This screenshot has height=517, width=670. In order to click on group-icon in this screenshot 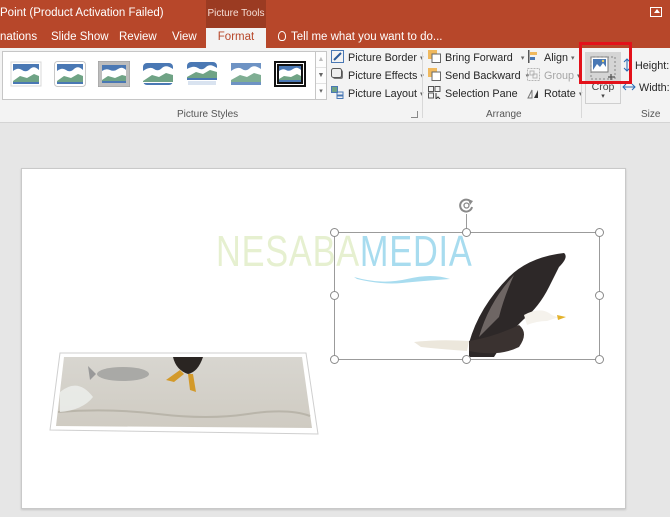, I will do `click(533, 74)`.